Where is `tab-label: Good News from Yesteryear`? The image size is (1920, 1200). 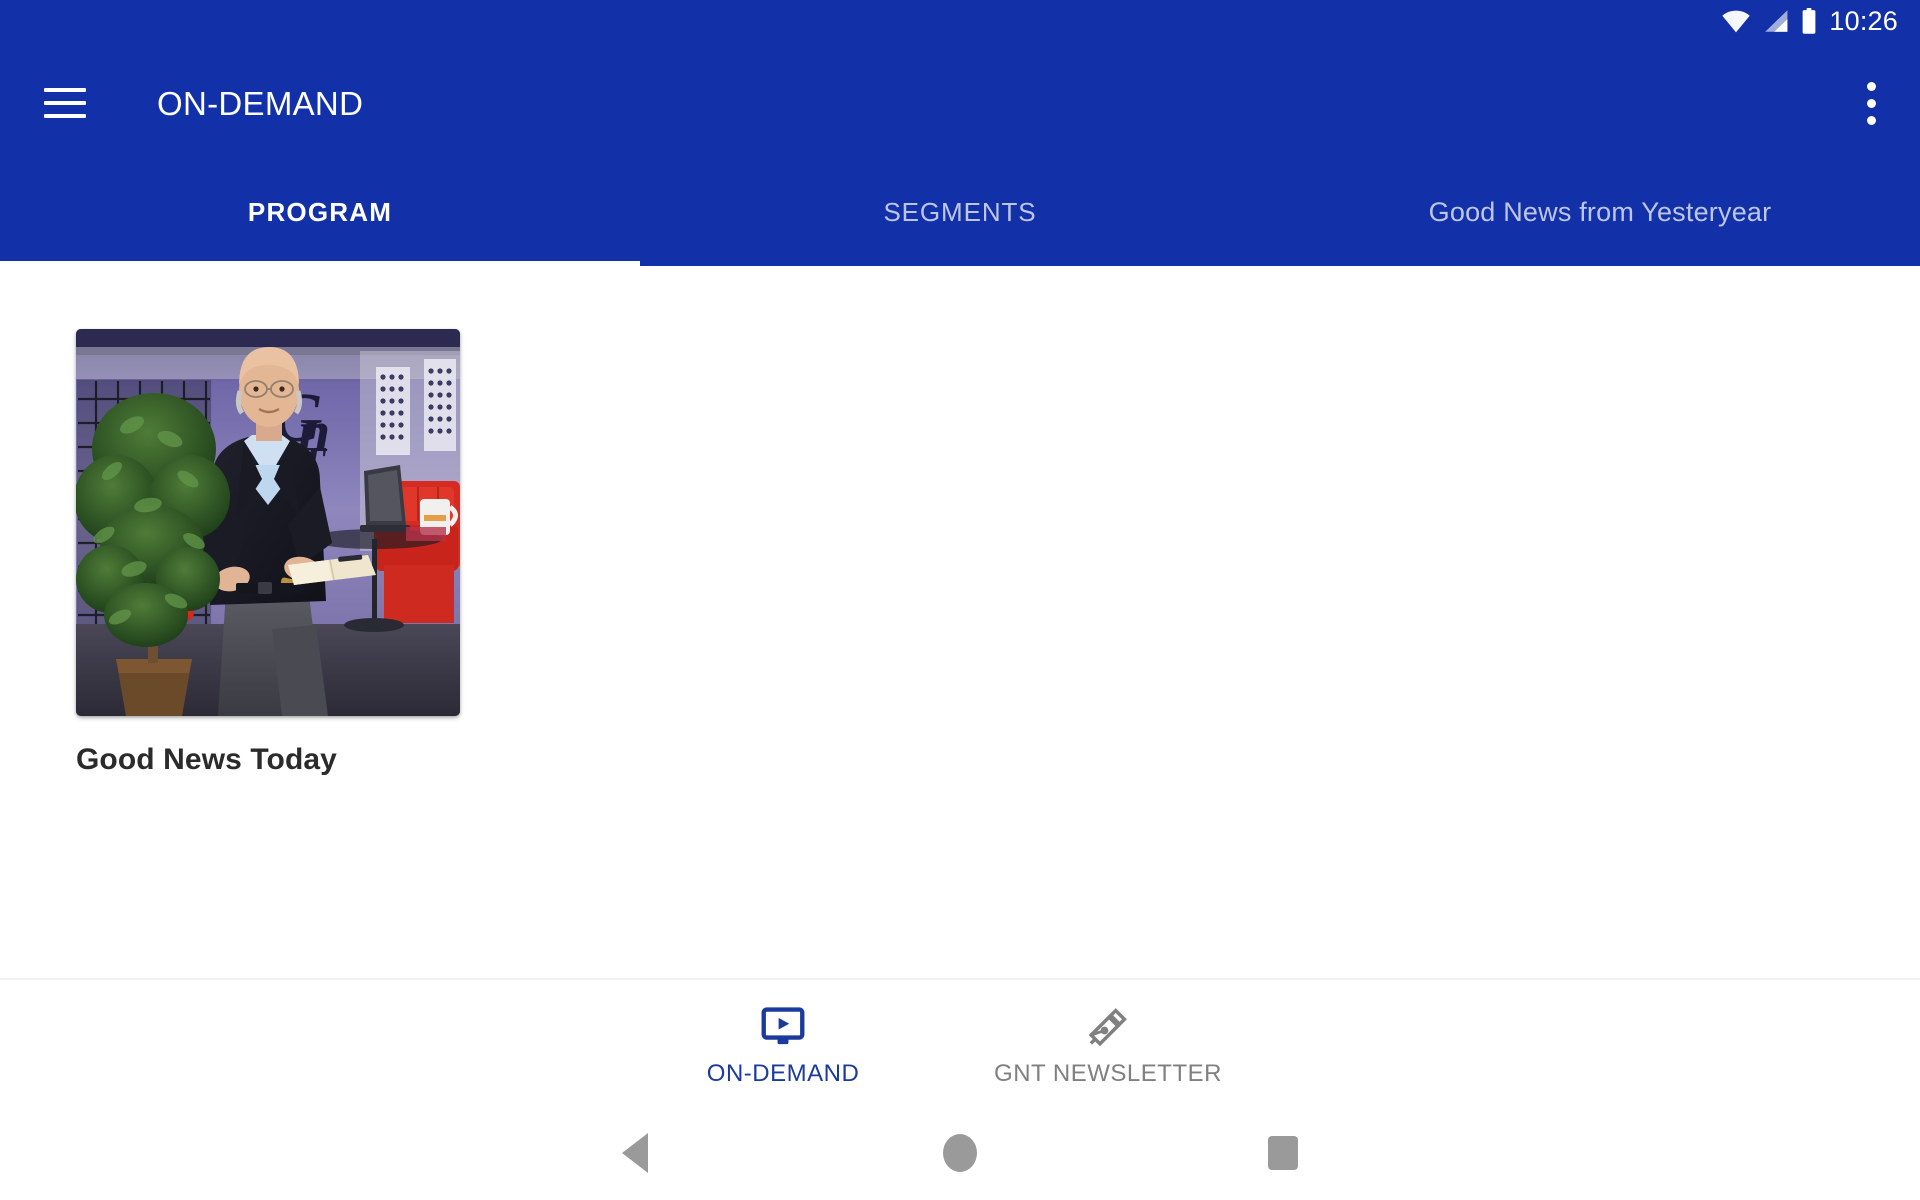
tab-label: Good News from Yesteryear is located at coordinates (1600, 212).